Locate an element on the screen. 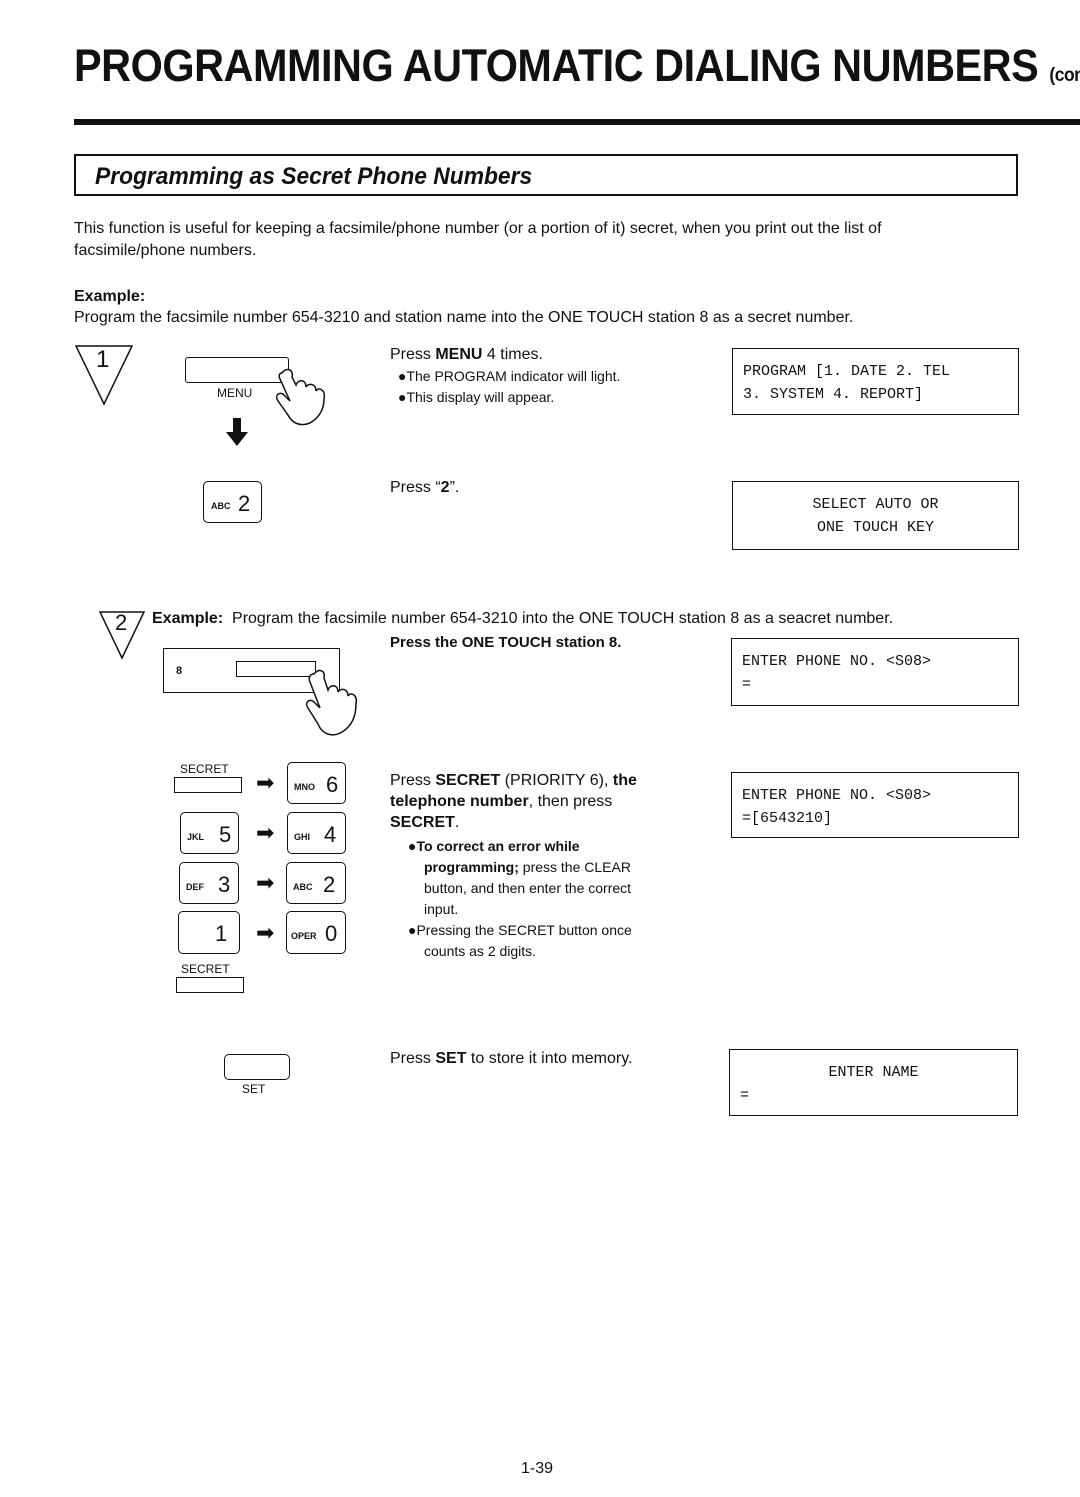 This screenshot has width=1080, height=1497. step-1-number: 1 is located at coordinates (103, 359).